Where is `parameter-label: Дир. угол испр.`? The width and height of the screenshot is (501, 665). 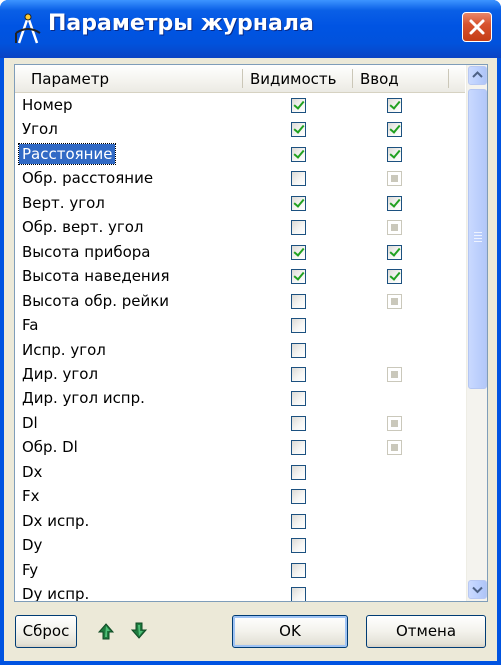 parameter-label: Дир. угол испр. is located at coordinates (83, 398).